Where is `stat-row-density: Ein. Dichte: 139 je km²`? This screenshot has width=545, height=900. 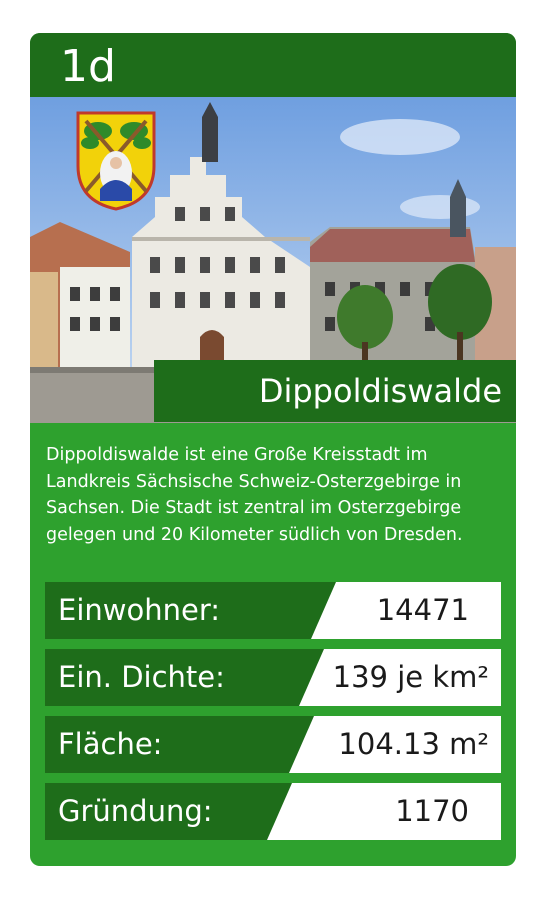 stat-row-density: Ein. Dichte: 139 je km² is located at coordinates (273, 677).